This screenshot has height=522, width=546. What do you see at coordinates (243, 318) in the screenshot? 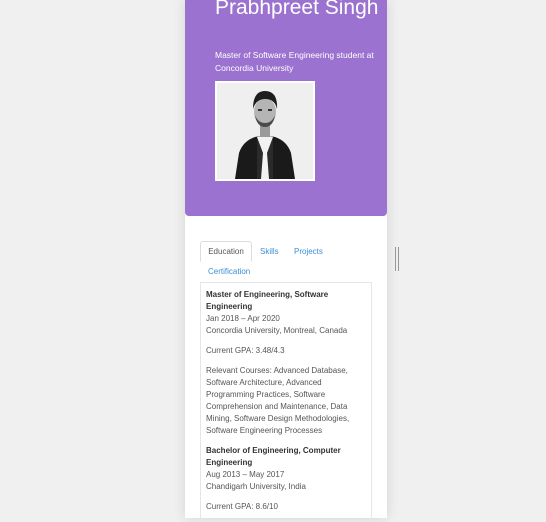
I see `degree-dates: Jan 2018 – Apr 2020` at bounding box center [243, 318].